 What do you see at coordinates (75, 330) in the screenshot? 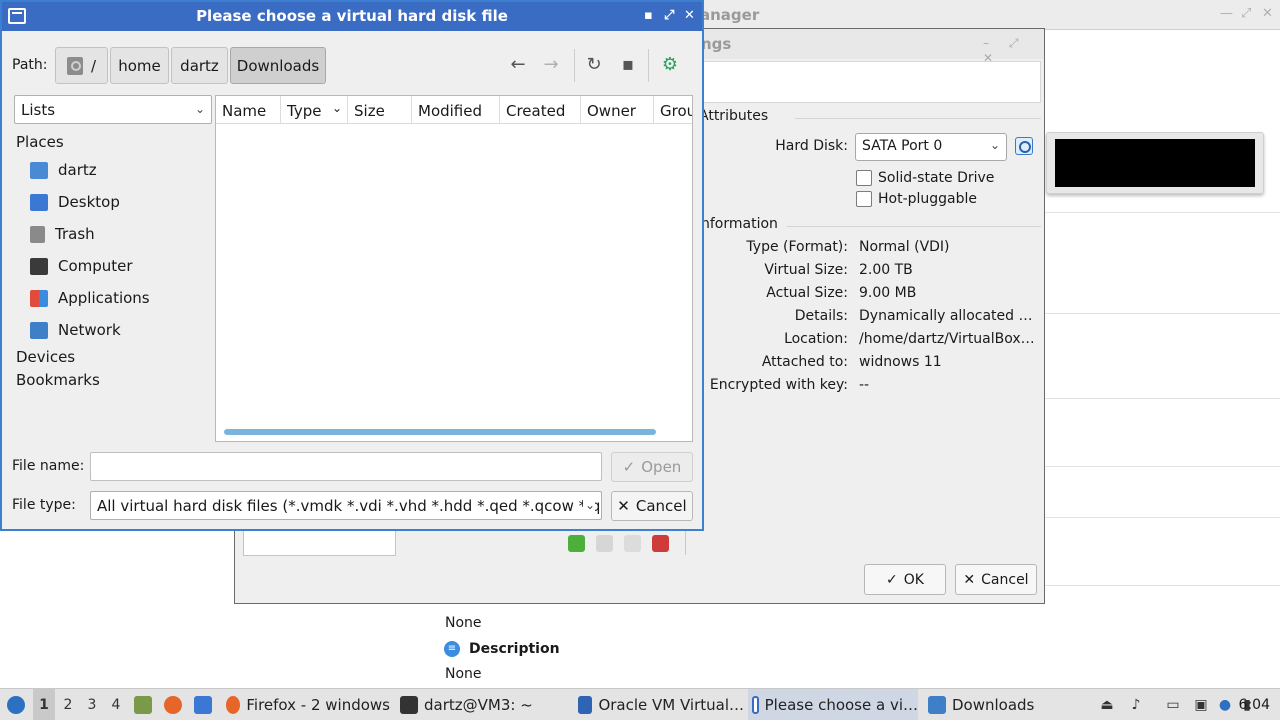
I see `place-item-network: Network` at bounding box center [75, 330].